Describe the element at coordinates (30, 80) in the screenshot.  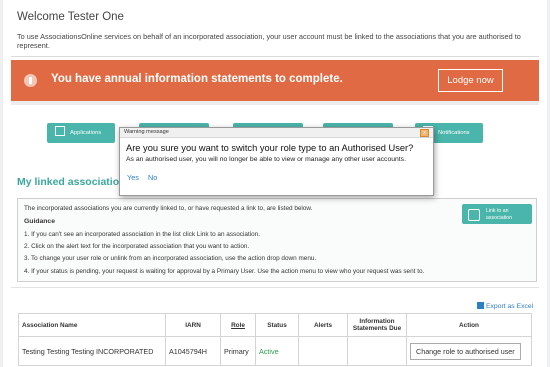
I see `alert-icon` at that location.